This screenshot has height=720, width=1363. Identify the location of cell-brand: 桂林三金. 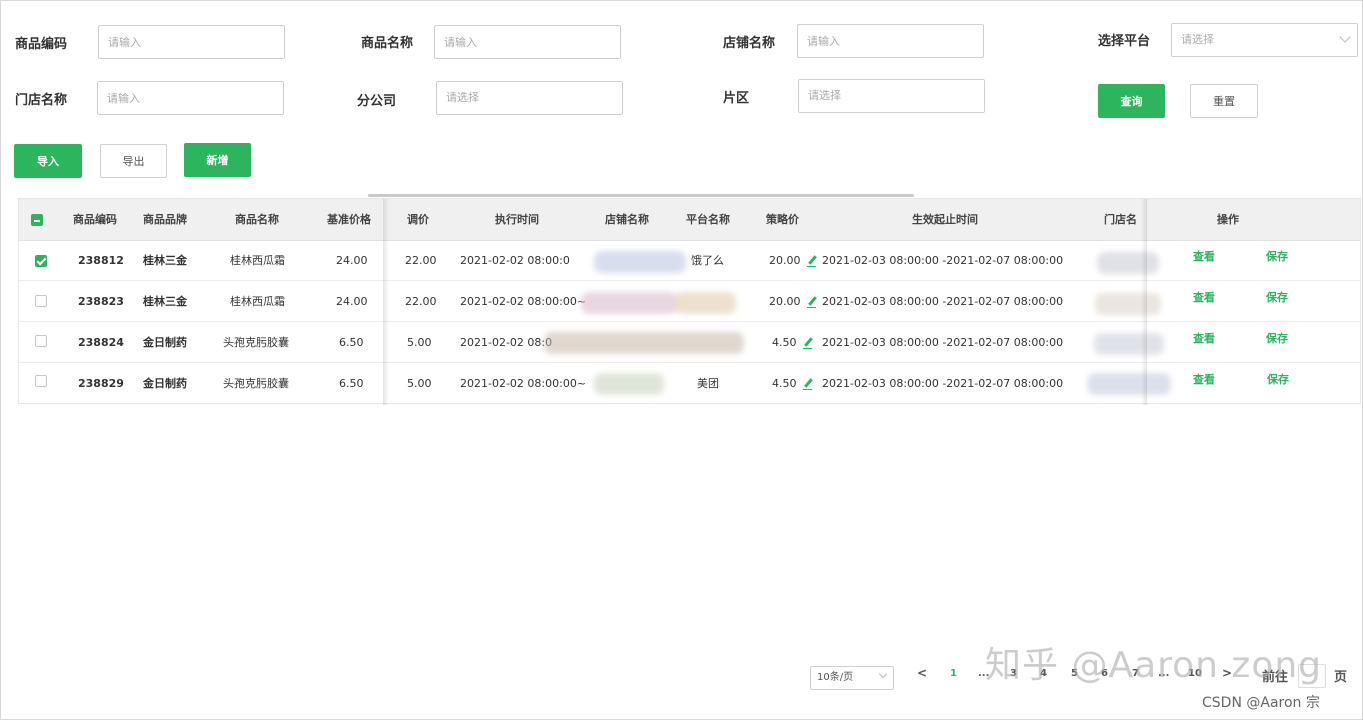
(165, 260).